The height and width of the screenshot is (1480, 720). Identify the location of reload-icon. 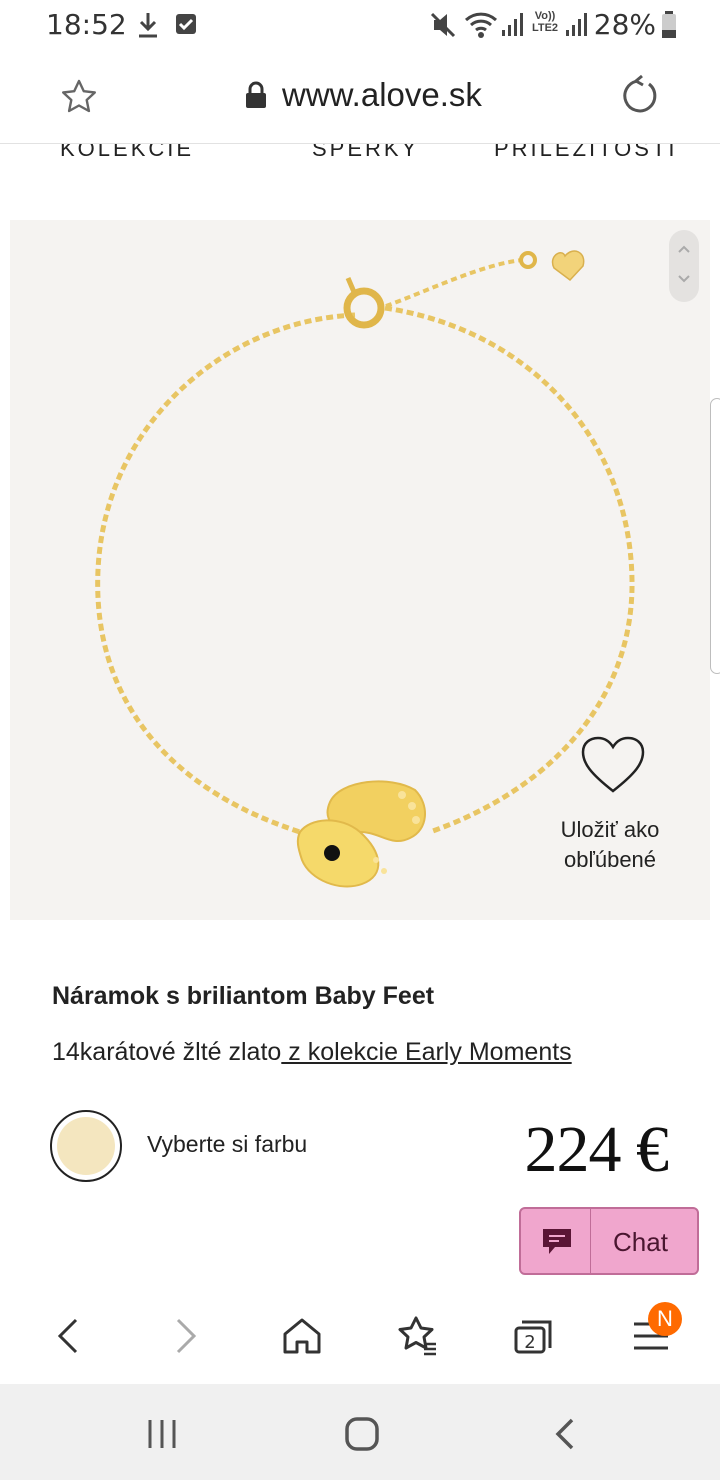
(640, 98).